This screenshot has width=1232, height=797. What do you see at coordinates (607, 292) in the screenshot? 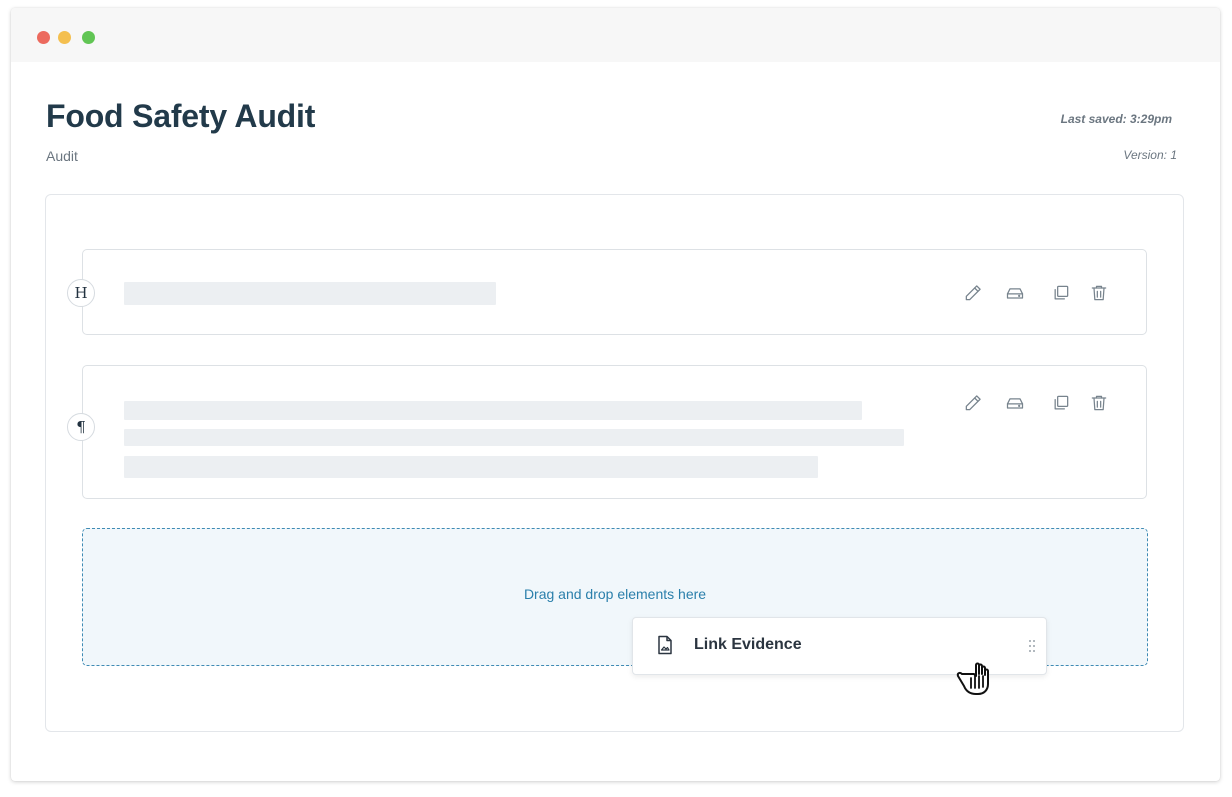
I see `heading-block: H` at bounding box center [607, 292].